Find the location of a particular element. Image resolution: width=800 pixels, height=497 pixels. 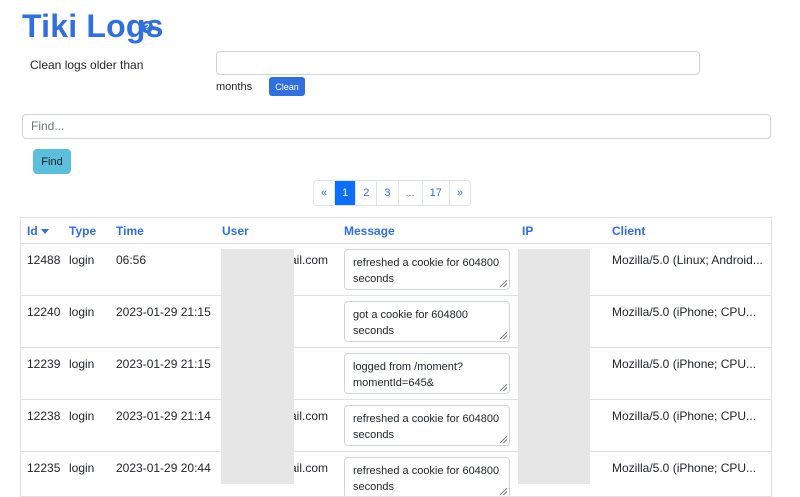

column-header-client: Client is located at coordinates (688, 231).